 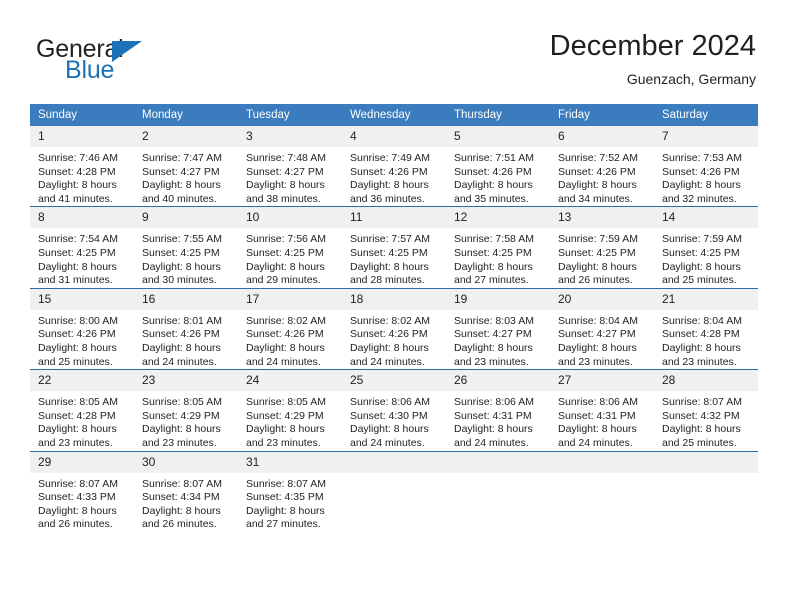 What do you see at coordinates (597, 415) in the screenshot?
I see `sunset-time: Sunset: 4:31 PM` at bounding box center [597, 415].